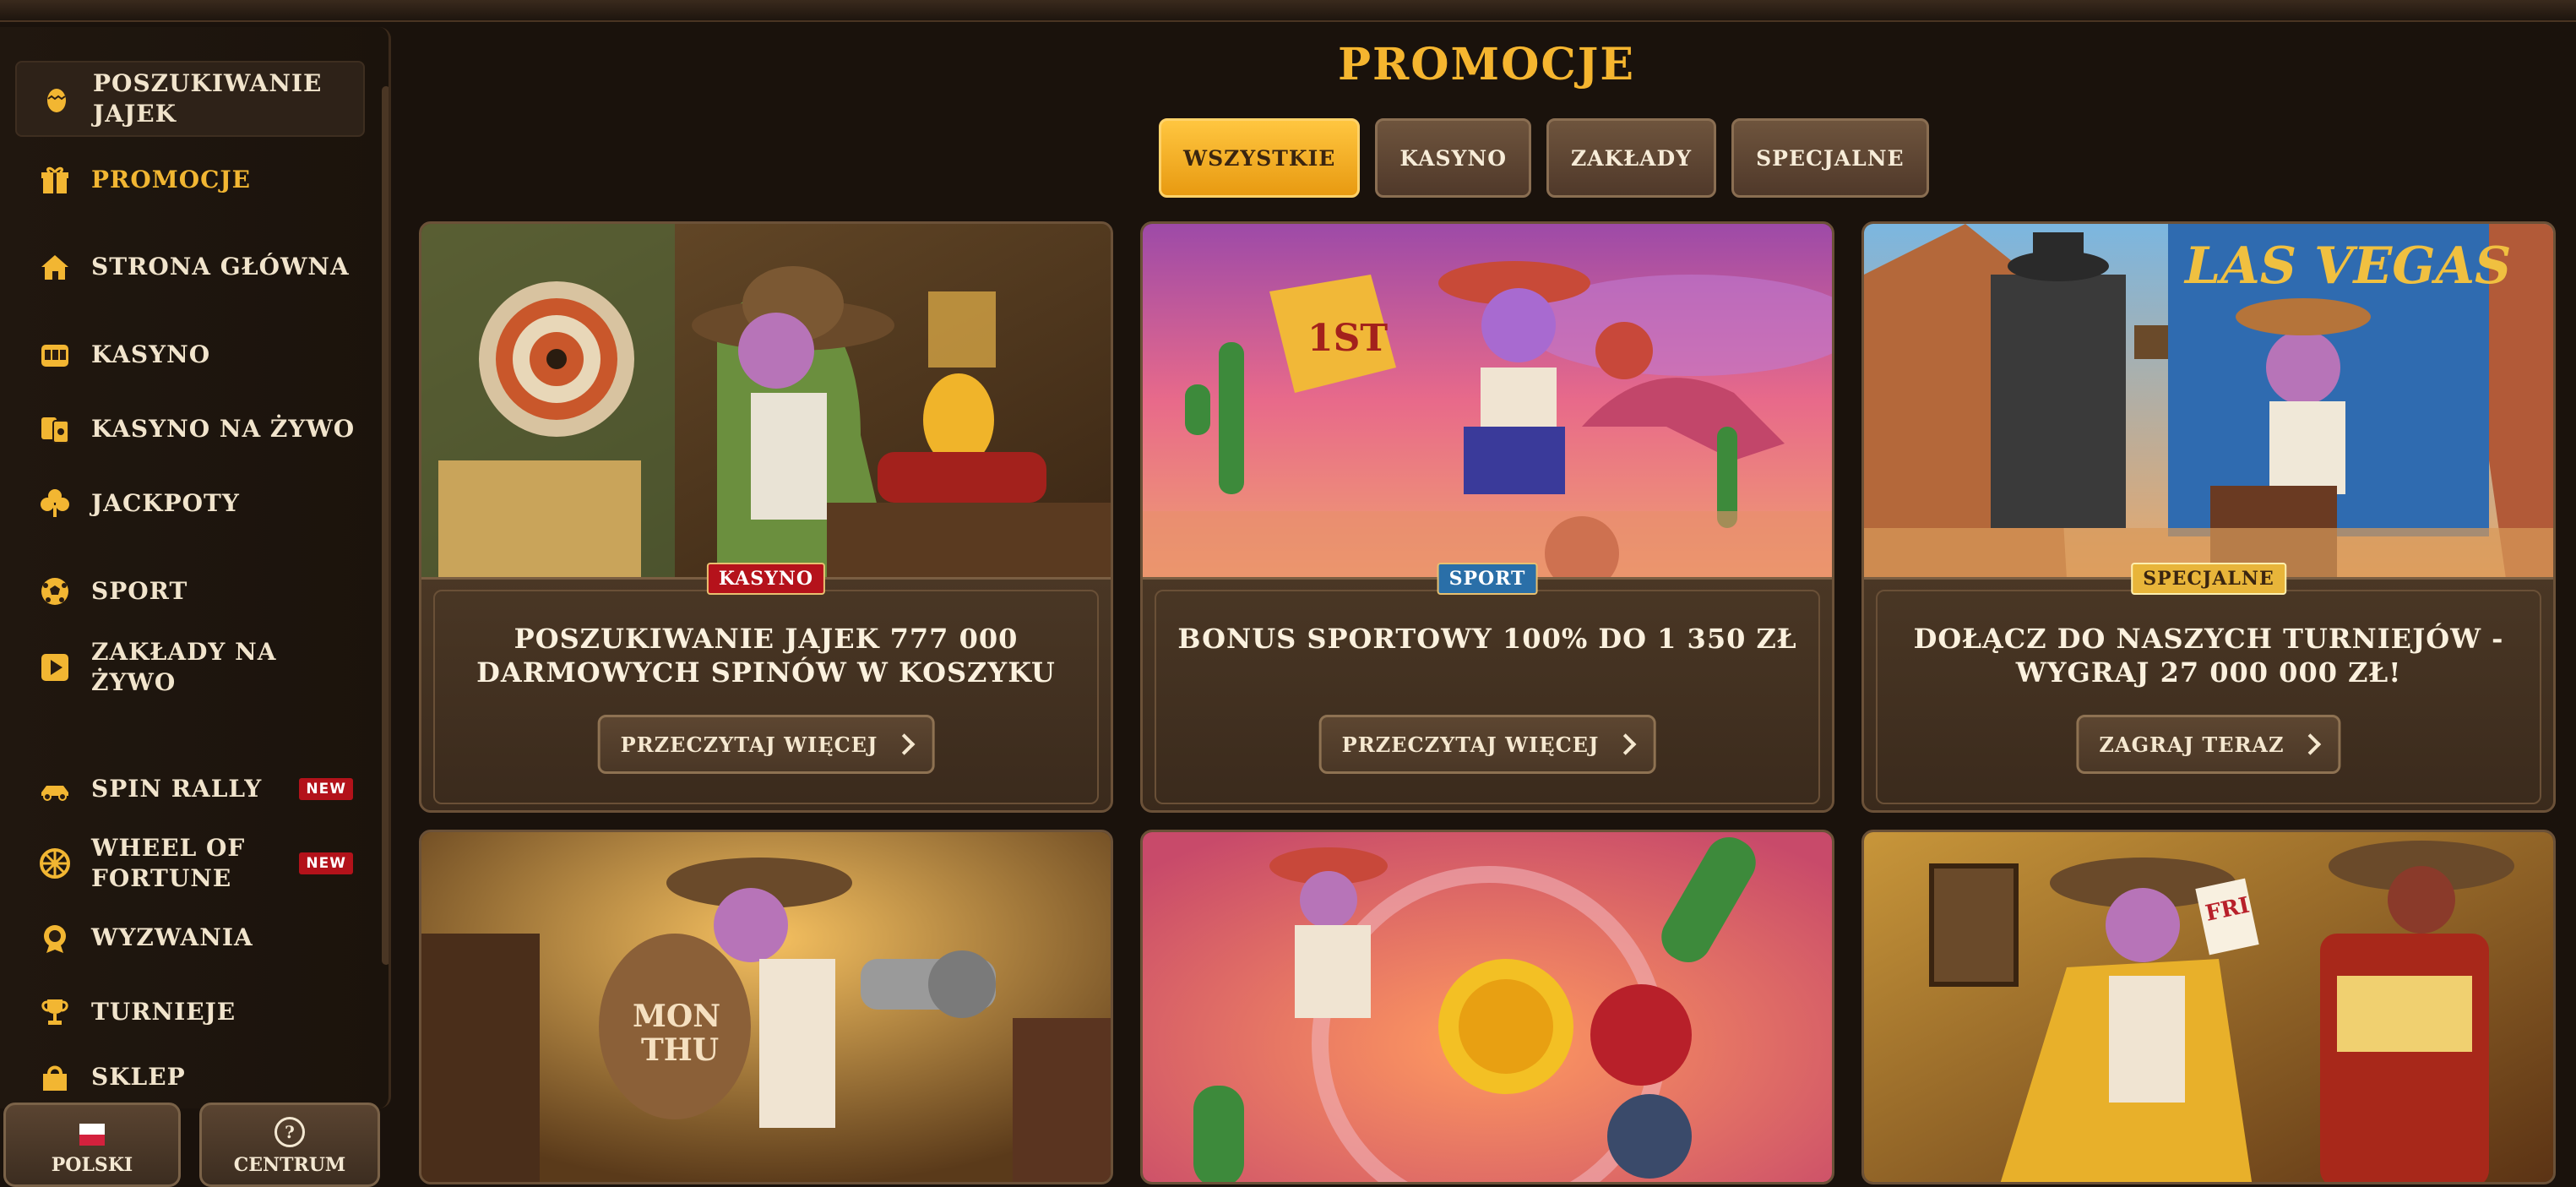 This screenshot has width=2576, height=1187. What do you see at coordinates (56, 99) in the screenshot?
I see `egg-icon` at bounding box center [56, 99].